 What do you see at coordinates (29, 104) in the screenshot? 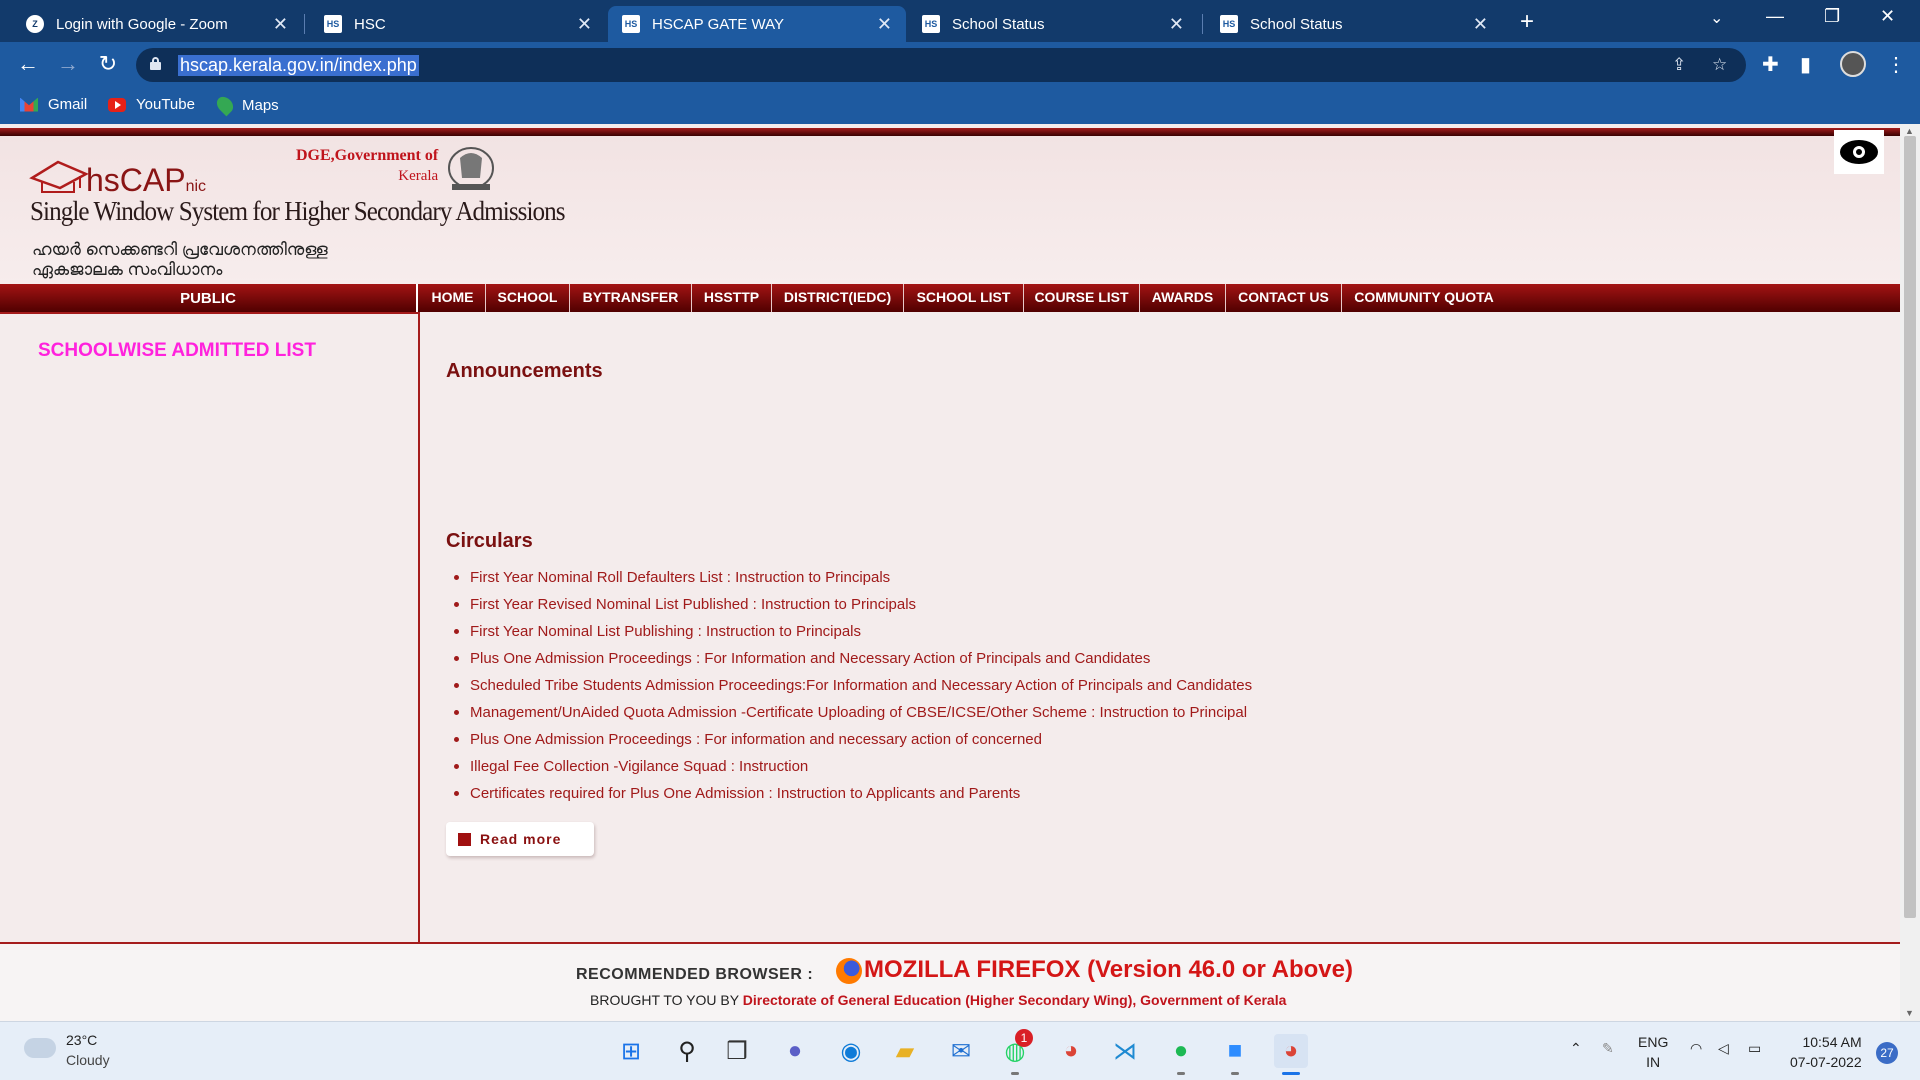
I see `gmail-icon` at bounding box center [29, 104].